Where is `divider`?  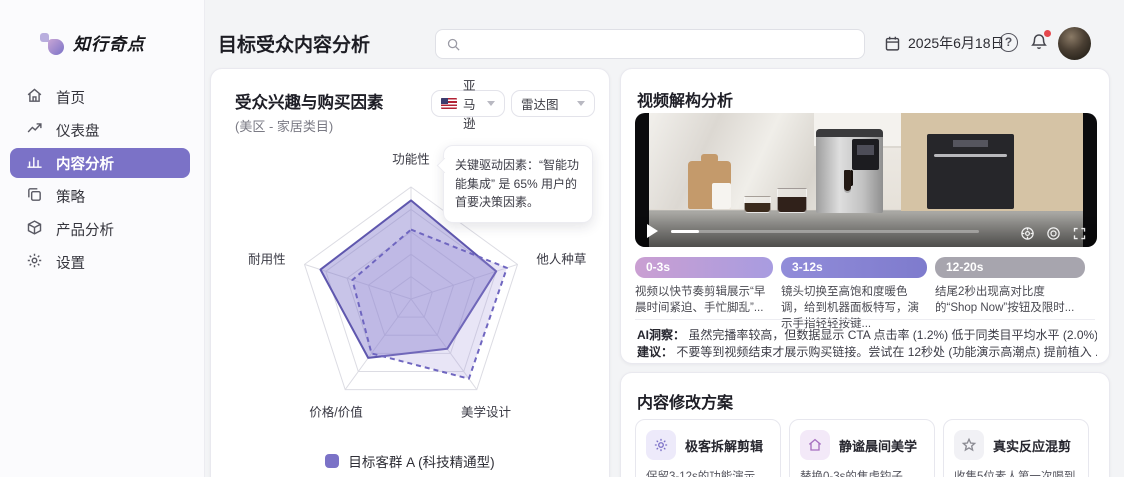
divider is located at coordinates (865, 319).